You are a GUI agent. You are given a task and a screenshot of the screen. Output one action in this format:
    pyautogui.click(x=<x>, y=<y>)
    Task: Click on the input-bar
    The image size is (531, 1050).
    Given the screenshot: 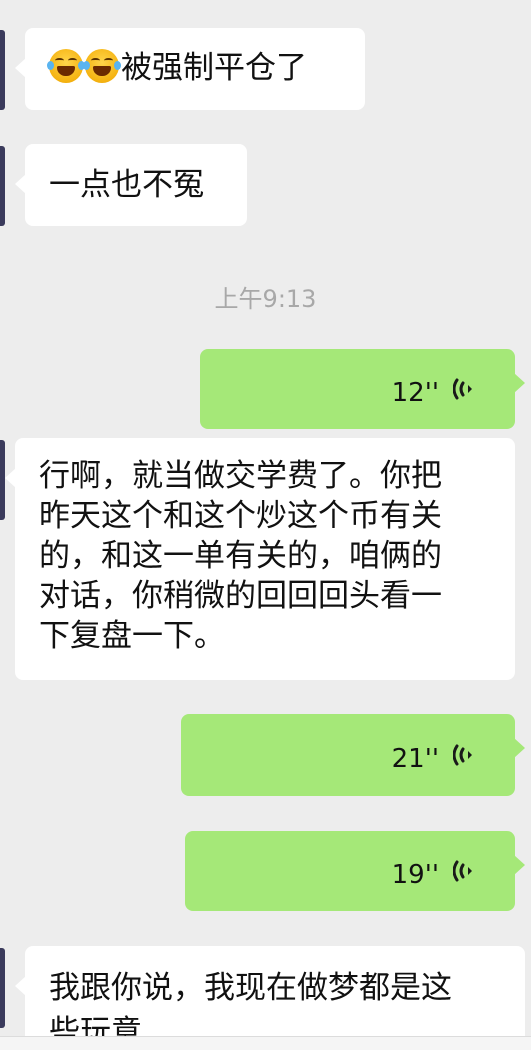 What is the action you would take?
    pyautogui.click(x=265, y=1043)
    